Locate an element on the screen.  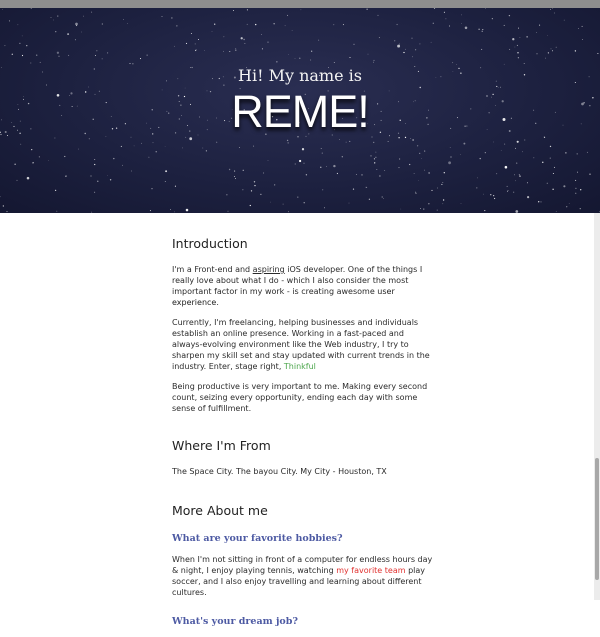
dream-job-question: What's your dream job? is located at coordinates (303, 621).